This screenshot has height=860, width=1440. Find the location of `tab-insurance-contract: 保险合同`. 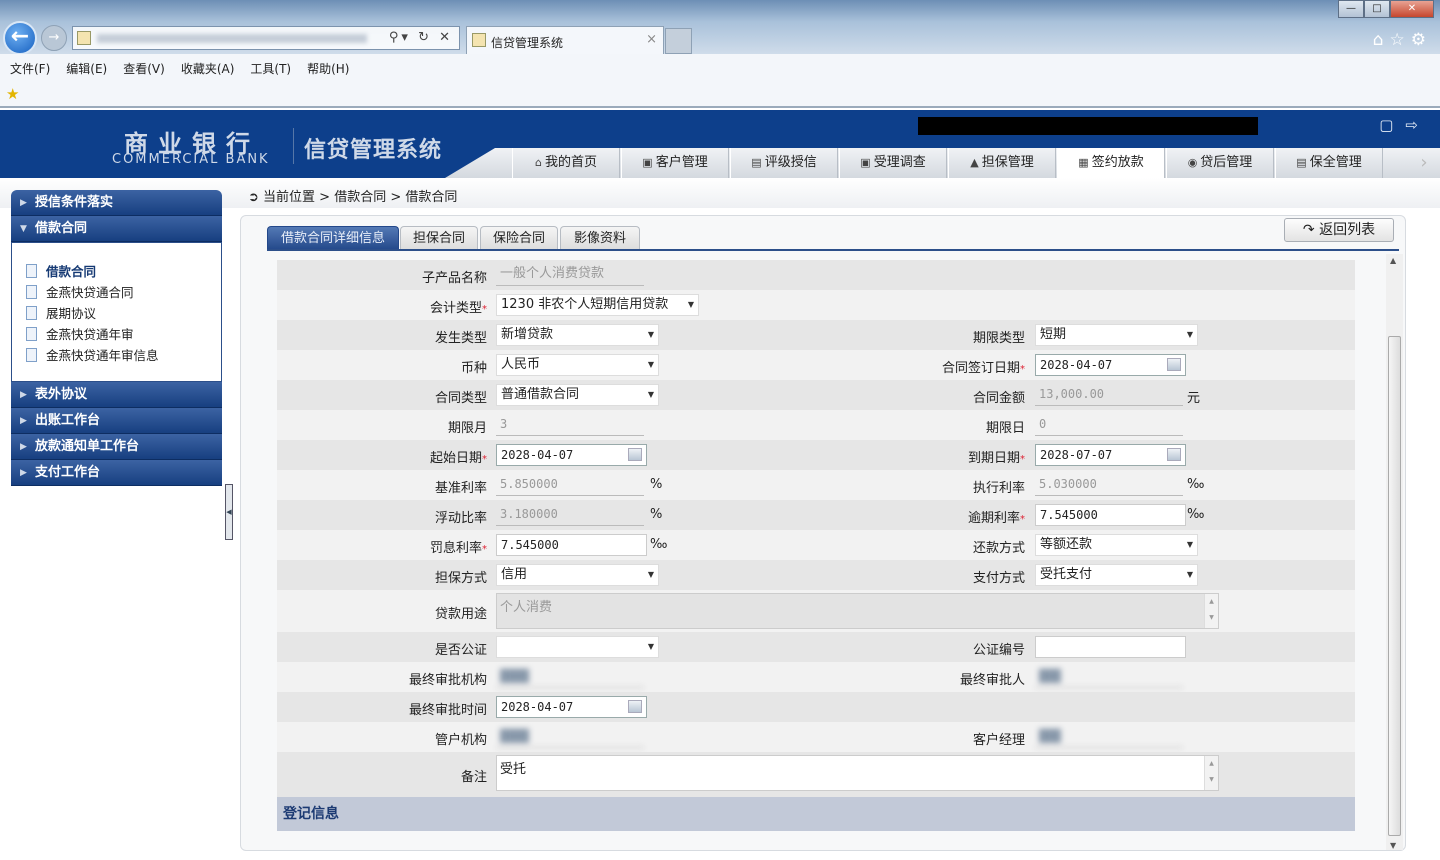

tab-insurance-contract: 保险合同 is located at coordinates (519, 238).